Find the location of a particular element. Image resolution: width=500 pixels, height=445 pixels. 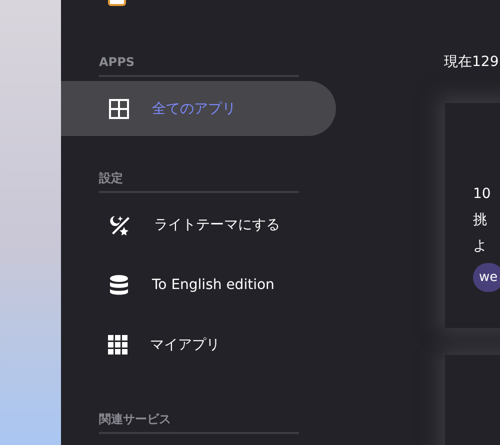

sidebar-item: マイアプリ is located at coordinates (198, 344).